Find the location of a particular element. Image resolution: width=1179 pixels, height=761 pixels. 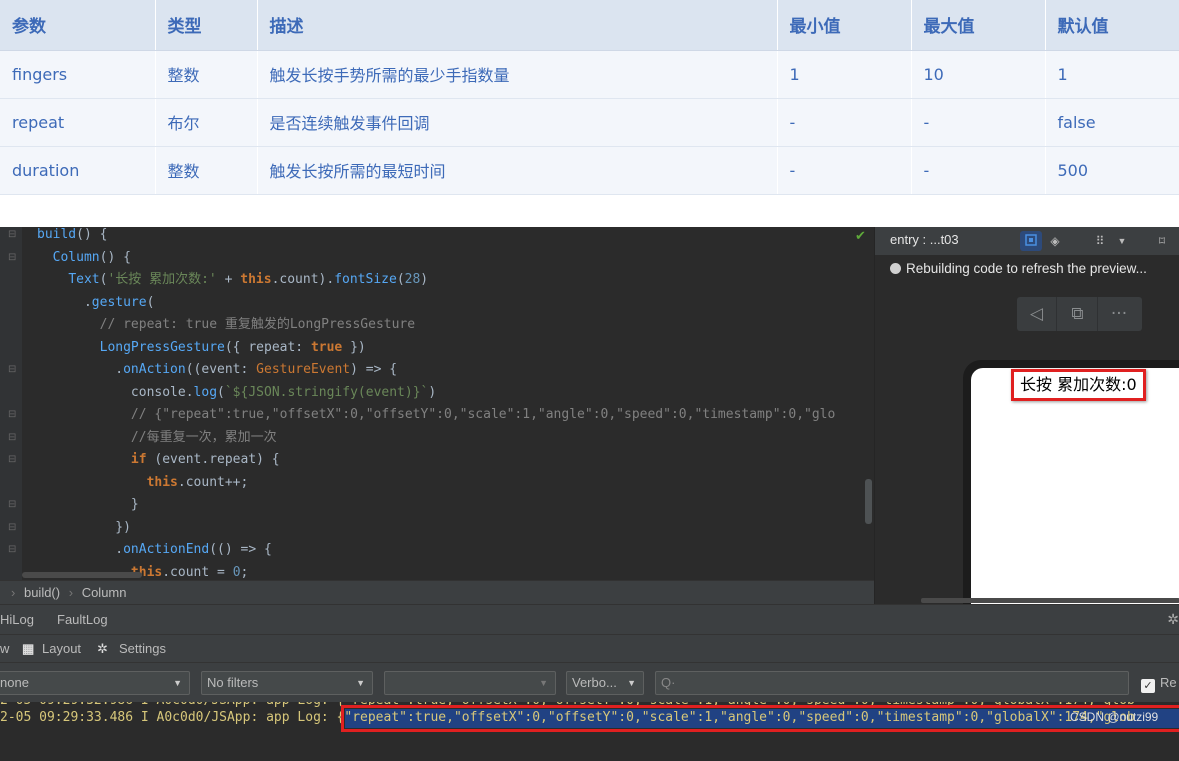

table-cell: repeat is located at coordinates (78, 122).